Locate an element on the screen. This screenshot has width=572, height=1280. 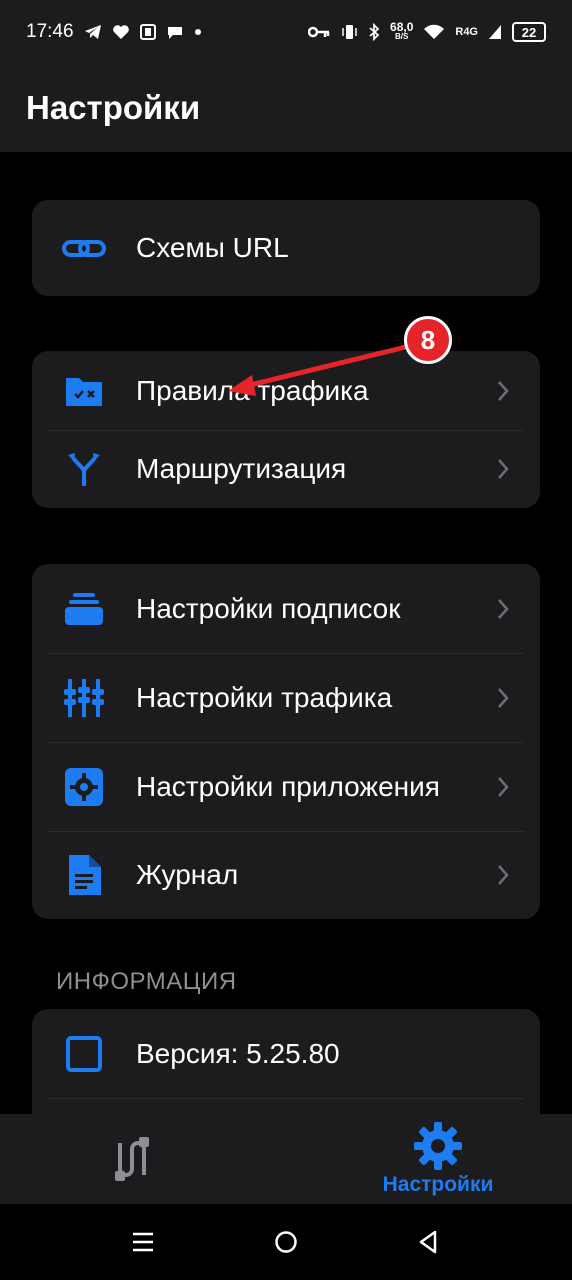
subscriptions-icon is located at coordinates (84, 609).